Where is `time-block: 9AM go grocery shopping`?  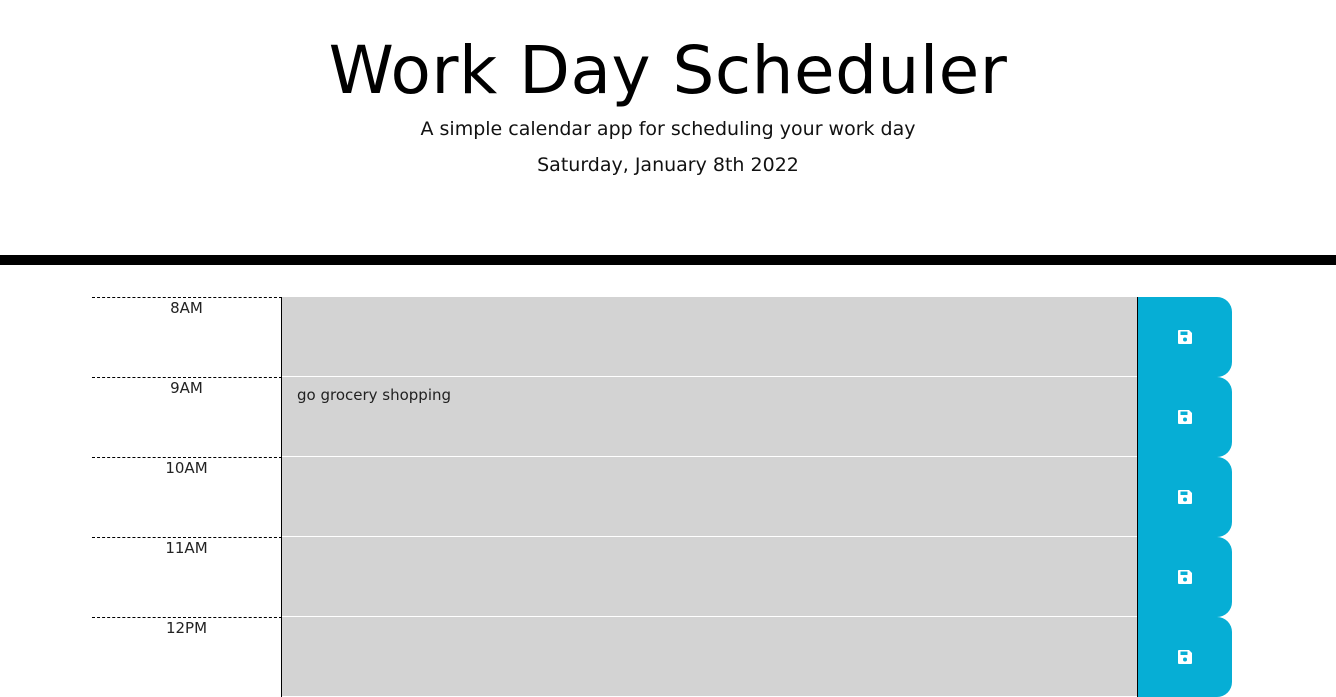 time-block: 9AM go grocery shopping is located at coordinates (662, 417).